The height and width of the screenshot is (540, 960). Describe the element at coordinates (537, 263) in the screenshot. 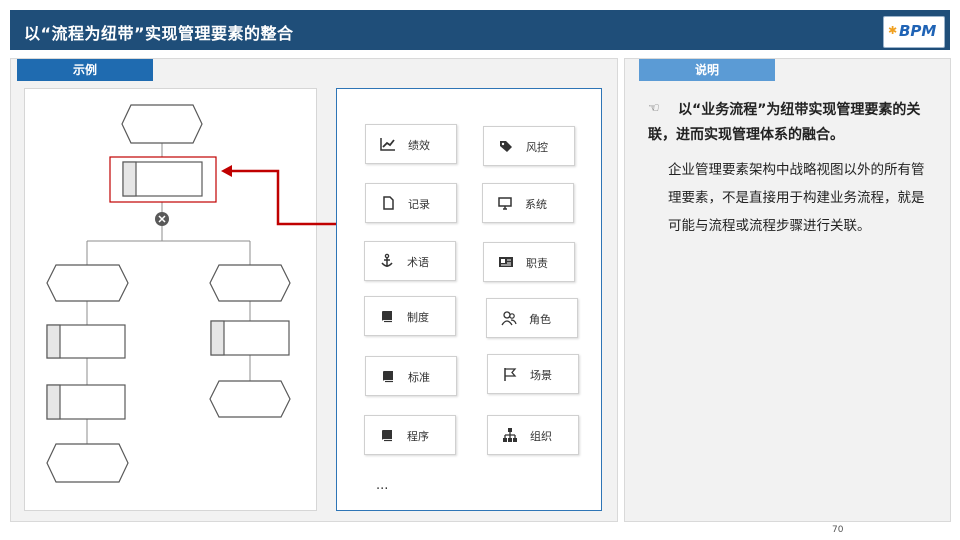

I see `element-label: 职责` at that location.